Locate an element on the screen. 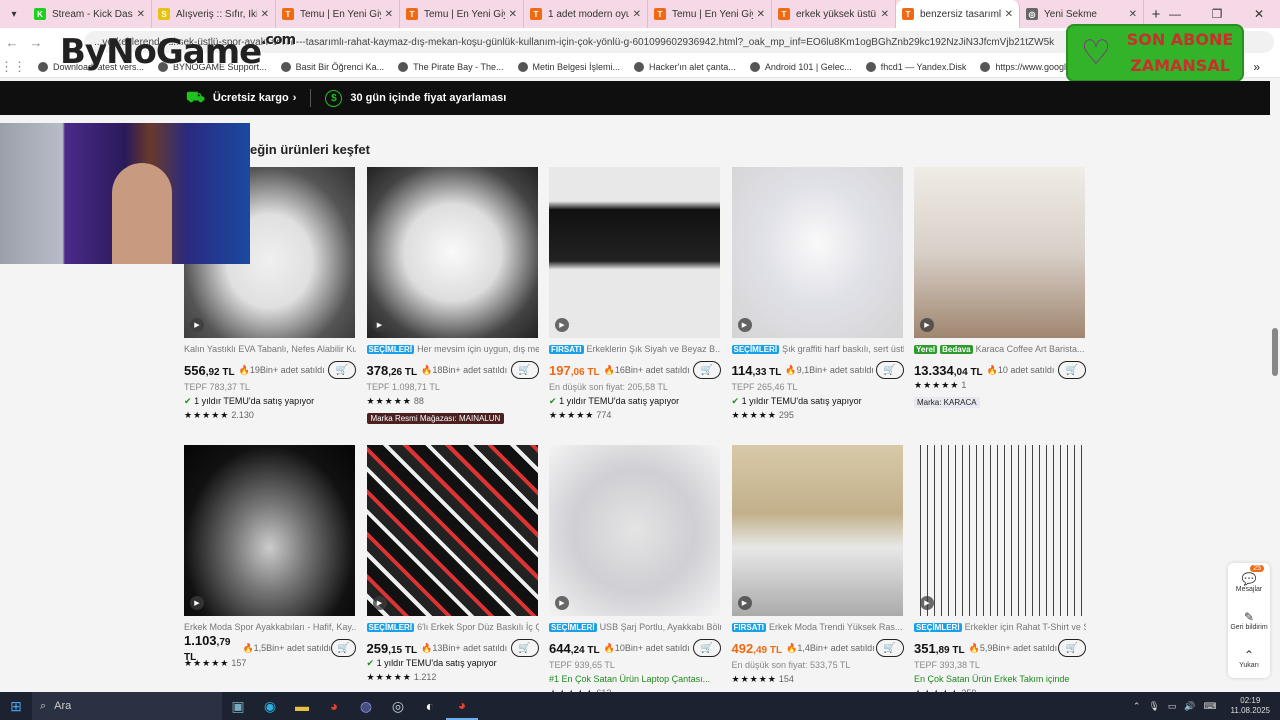  browser-tab: K Stream - Kick Dashbo ✕ is located at coordinates (90, 14).